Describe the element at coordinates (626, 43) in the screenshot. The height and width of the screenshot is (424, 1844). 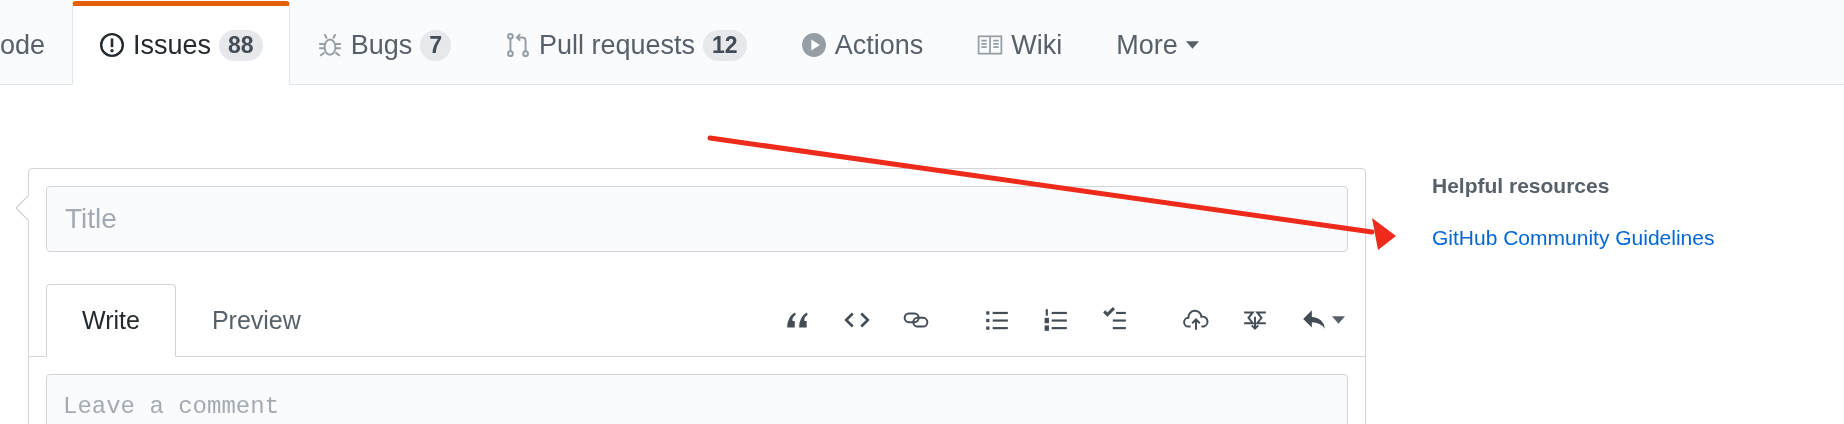
I see `nav-tab: Pull requests 12` at that location.